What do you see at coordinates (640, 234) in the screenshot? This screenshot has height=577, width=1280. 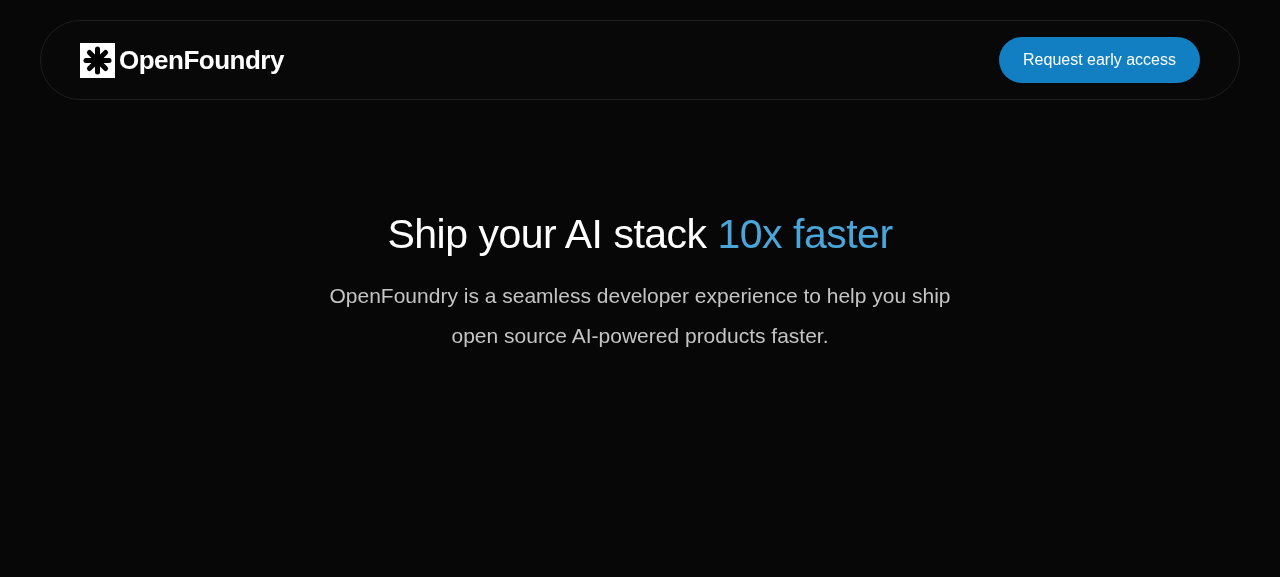 I see `hero-title: Ship your AI stack 10x faster` at bounding box center [640, 234].